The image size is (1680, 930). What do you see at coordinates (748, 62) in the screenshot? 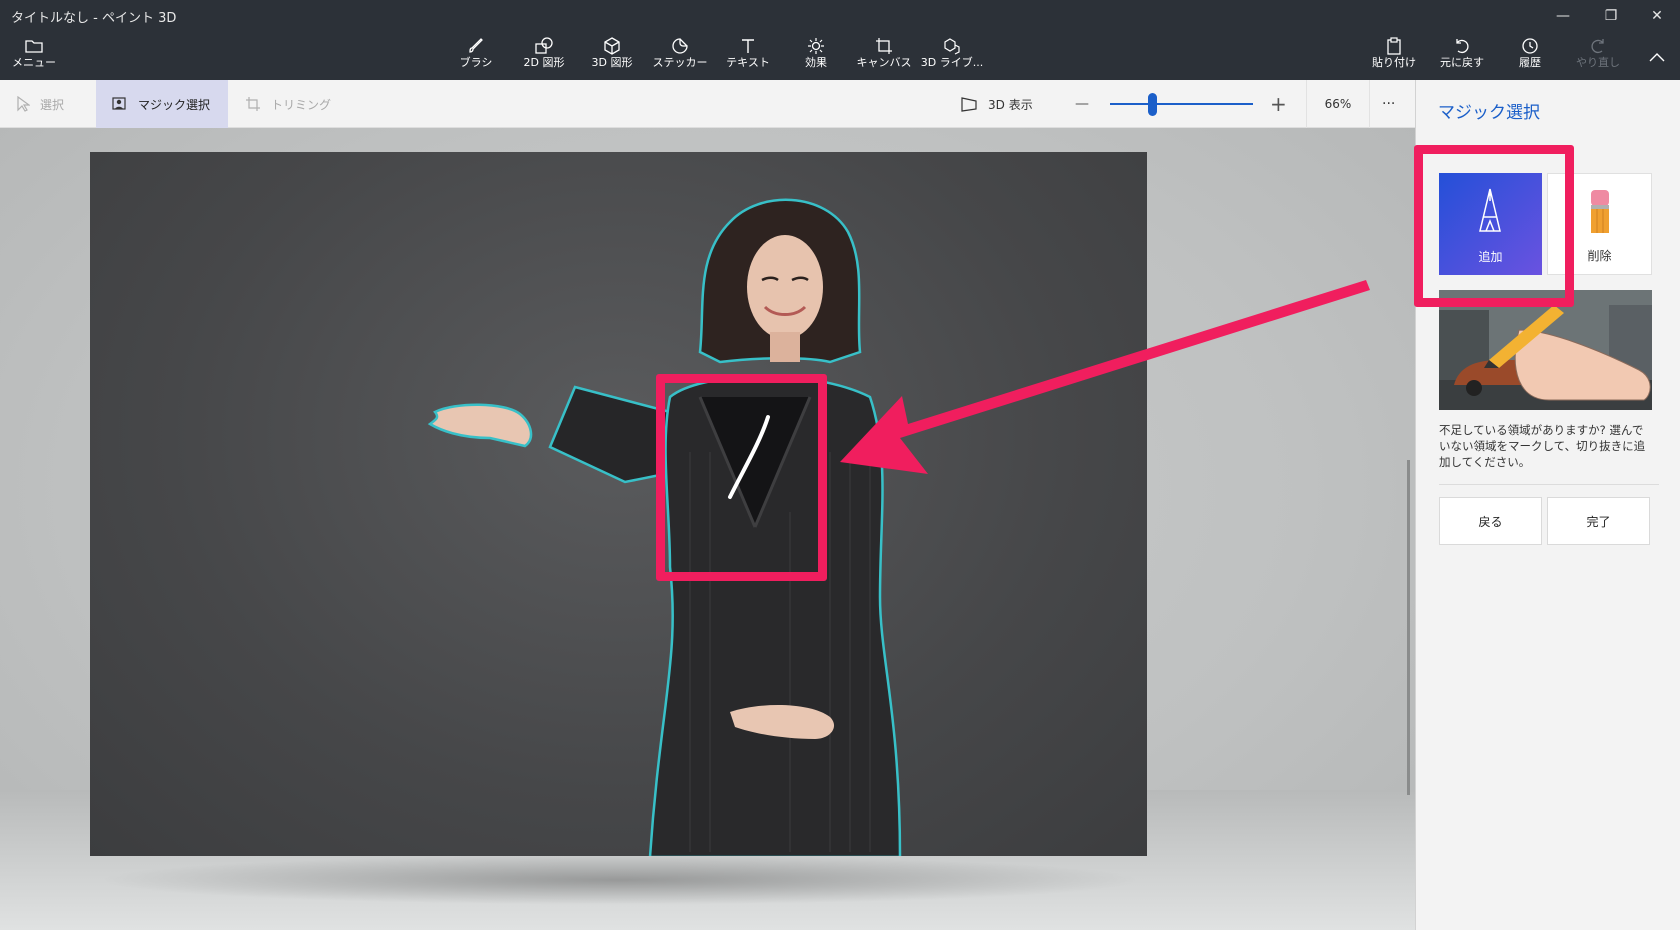
I see `tool-label: テキスト` at bounding box center [748, 62].